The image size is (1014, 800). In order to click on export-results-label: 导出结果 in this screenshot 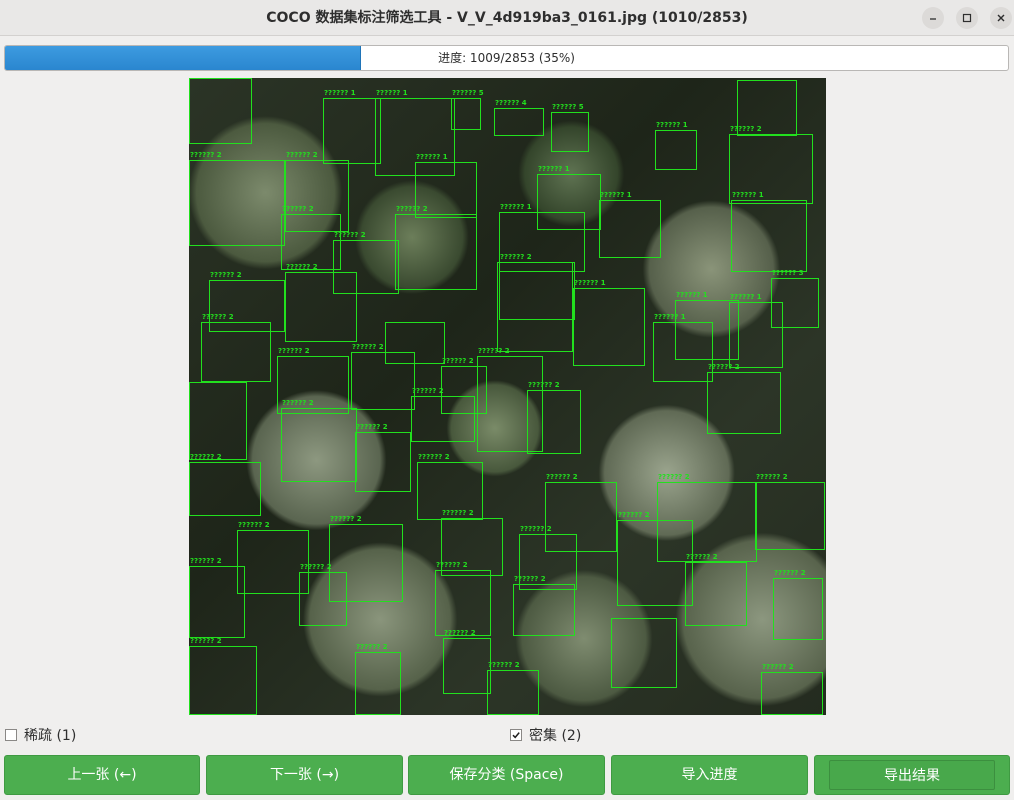, I will do `click(912, 775)`.